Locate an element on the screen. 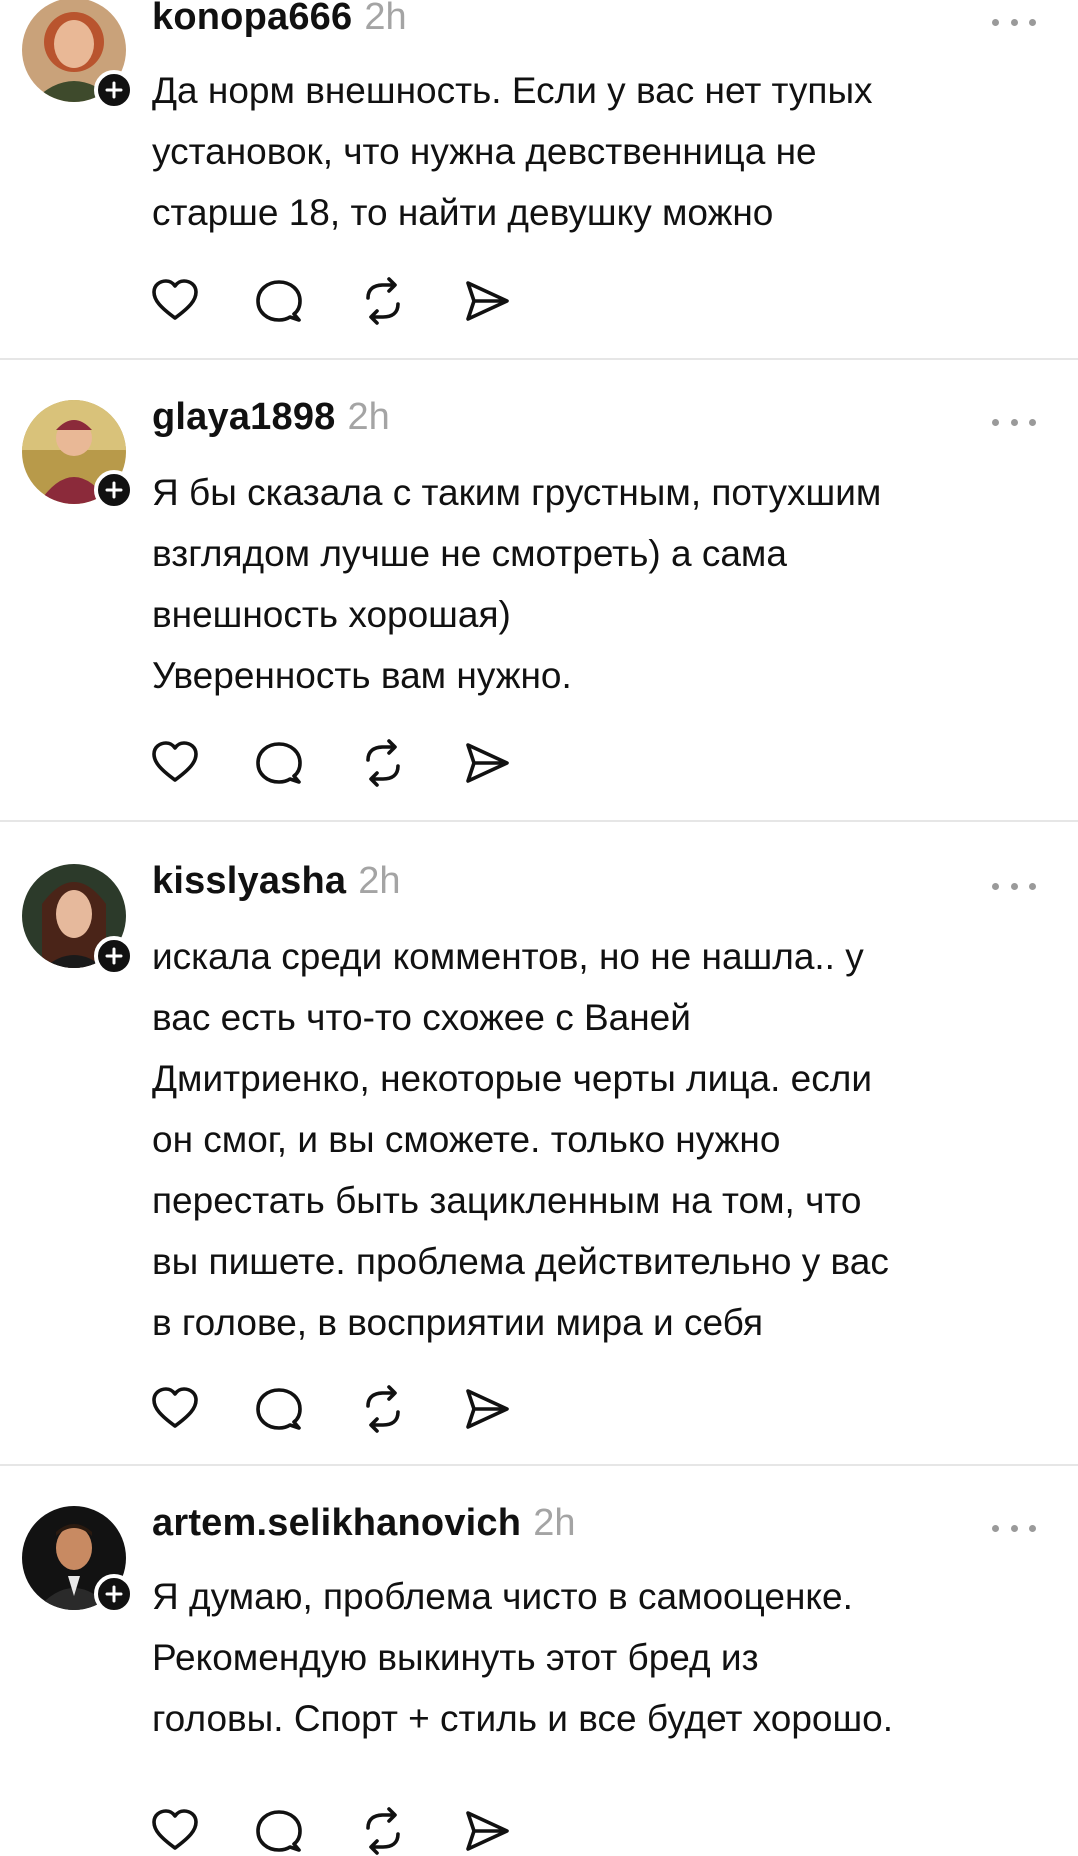  username: artem.selikhanovich is located at coordinates (336, 1523).